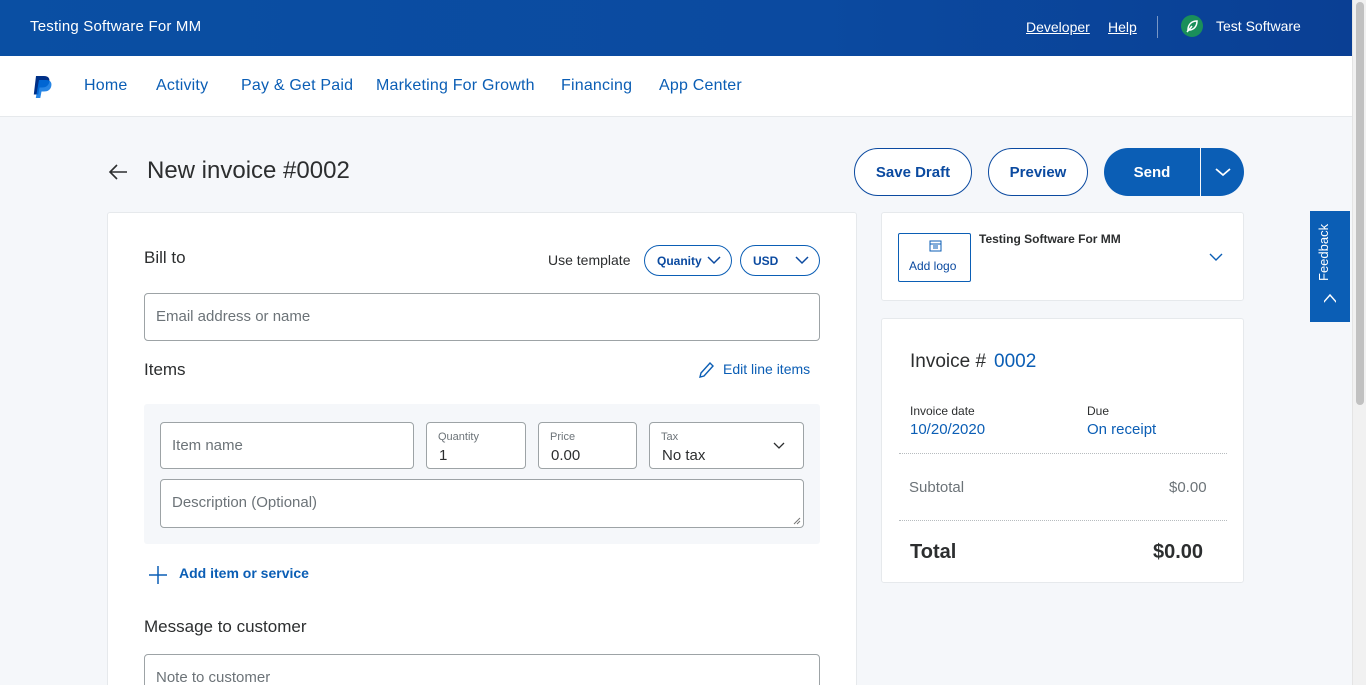  What do you see at coordinates (596, 86) in the screenshot?
I see `nav-item-financing: Financing` at bounding box center [596, 86].